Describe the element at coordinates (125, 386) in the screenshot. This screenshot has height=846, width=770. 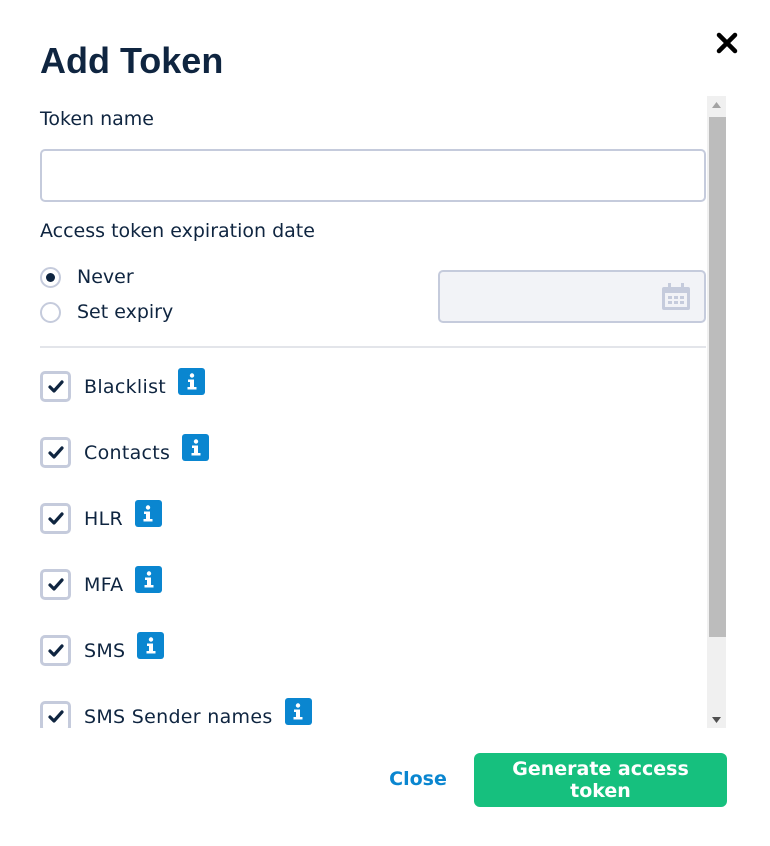
I see `scope-label: Blacklist` at that location.